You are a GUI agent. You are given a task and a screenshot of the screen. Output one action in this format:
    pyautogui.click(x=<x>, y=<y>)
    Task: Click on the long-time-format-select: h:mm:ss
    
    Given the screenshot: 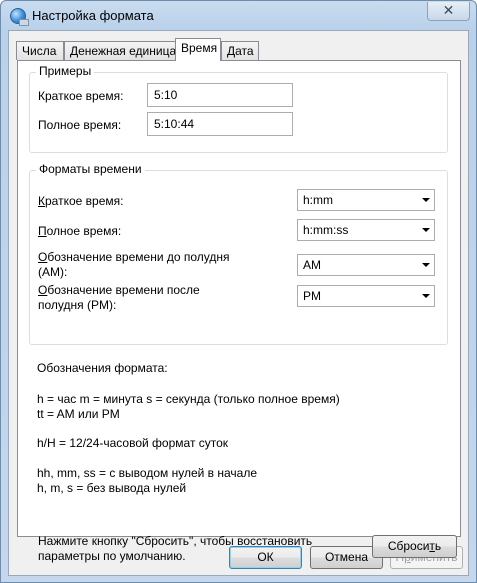 What is the action you would take?
    pyautogui.click(x=366, y=230)
    